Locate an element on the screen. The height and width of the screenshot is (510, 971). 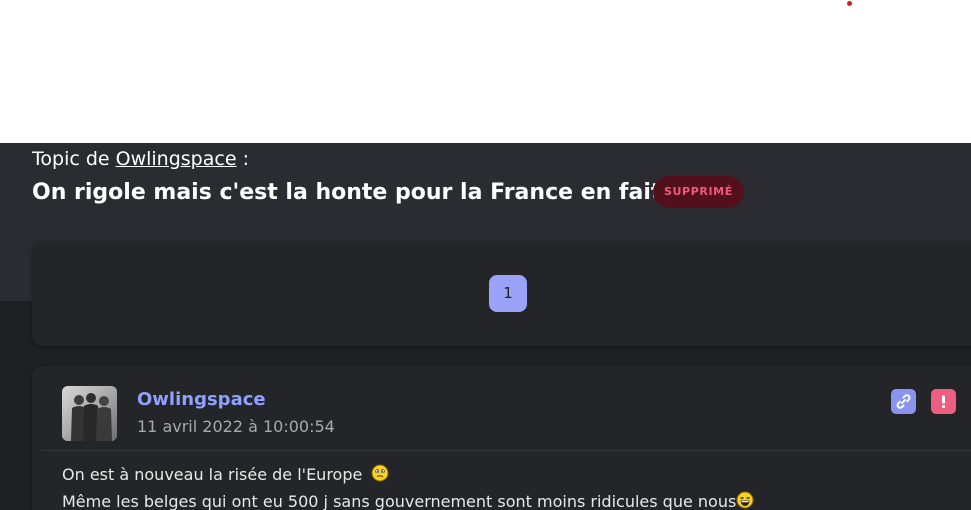
post-author-link: Owlingspace is located at coordinates (201, 400).